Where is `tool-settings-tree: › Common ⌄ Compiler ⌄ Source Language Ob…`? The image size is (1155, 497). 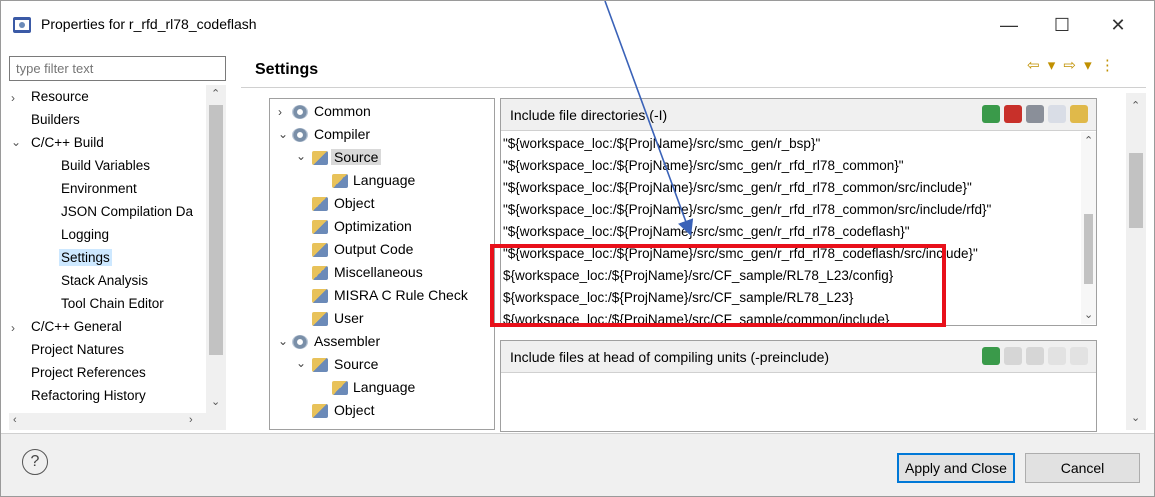
tool-settings-tree: › Common ⌄ Compiler ⌄ Source Language Ob… is located at coordinates (382, 264).